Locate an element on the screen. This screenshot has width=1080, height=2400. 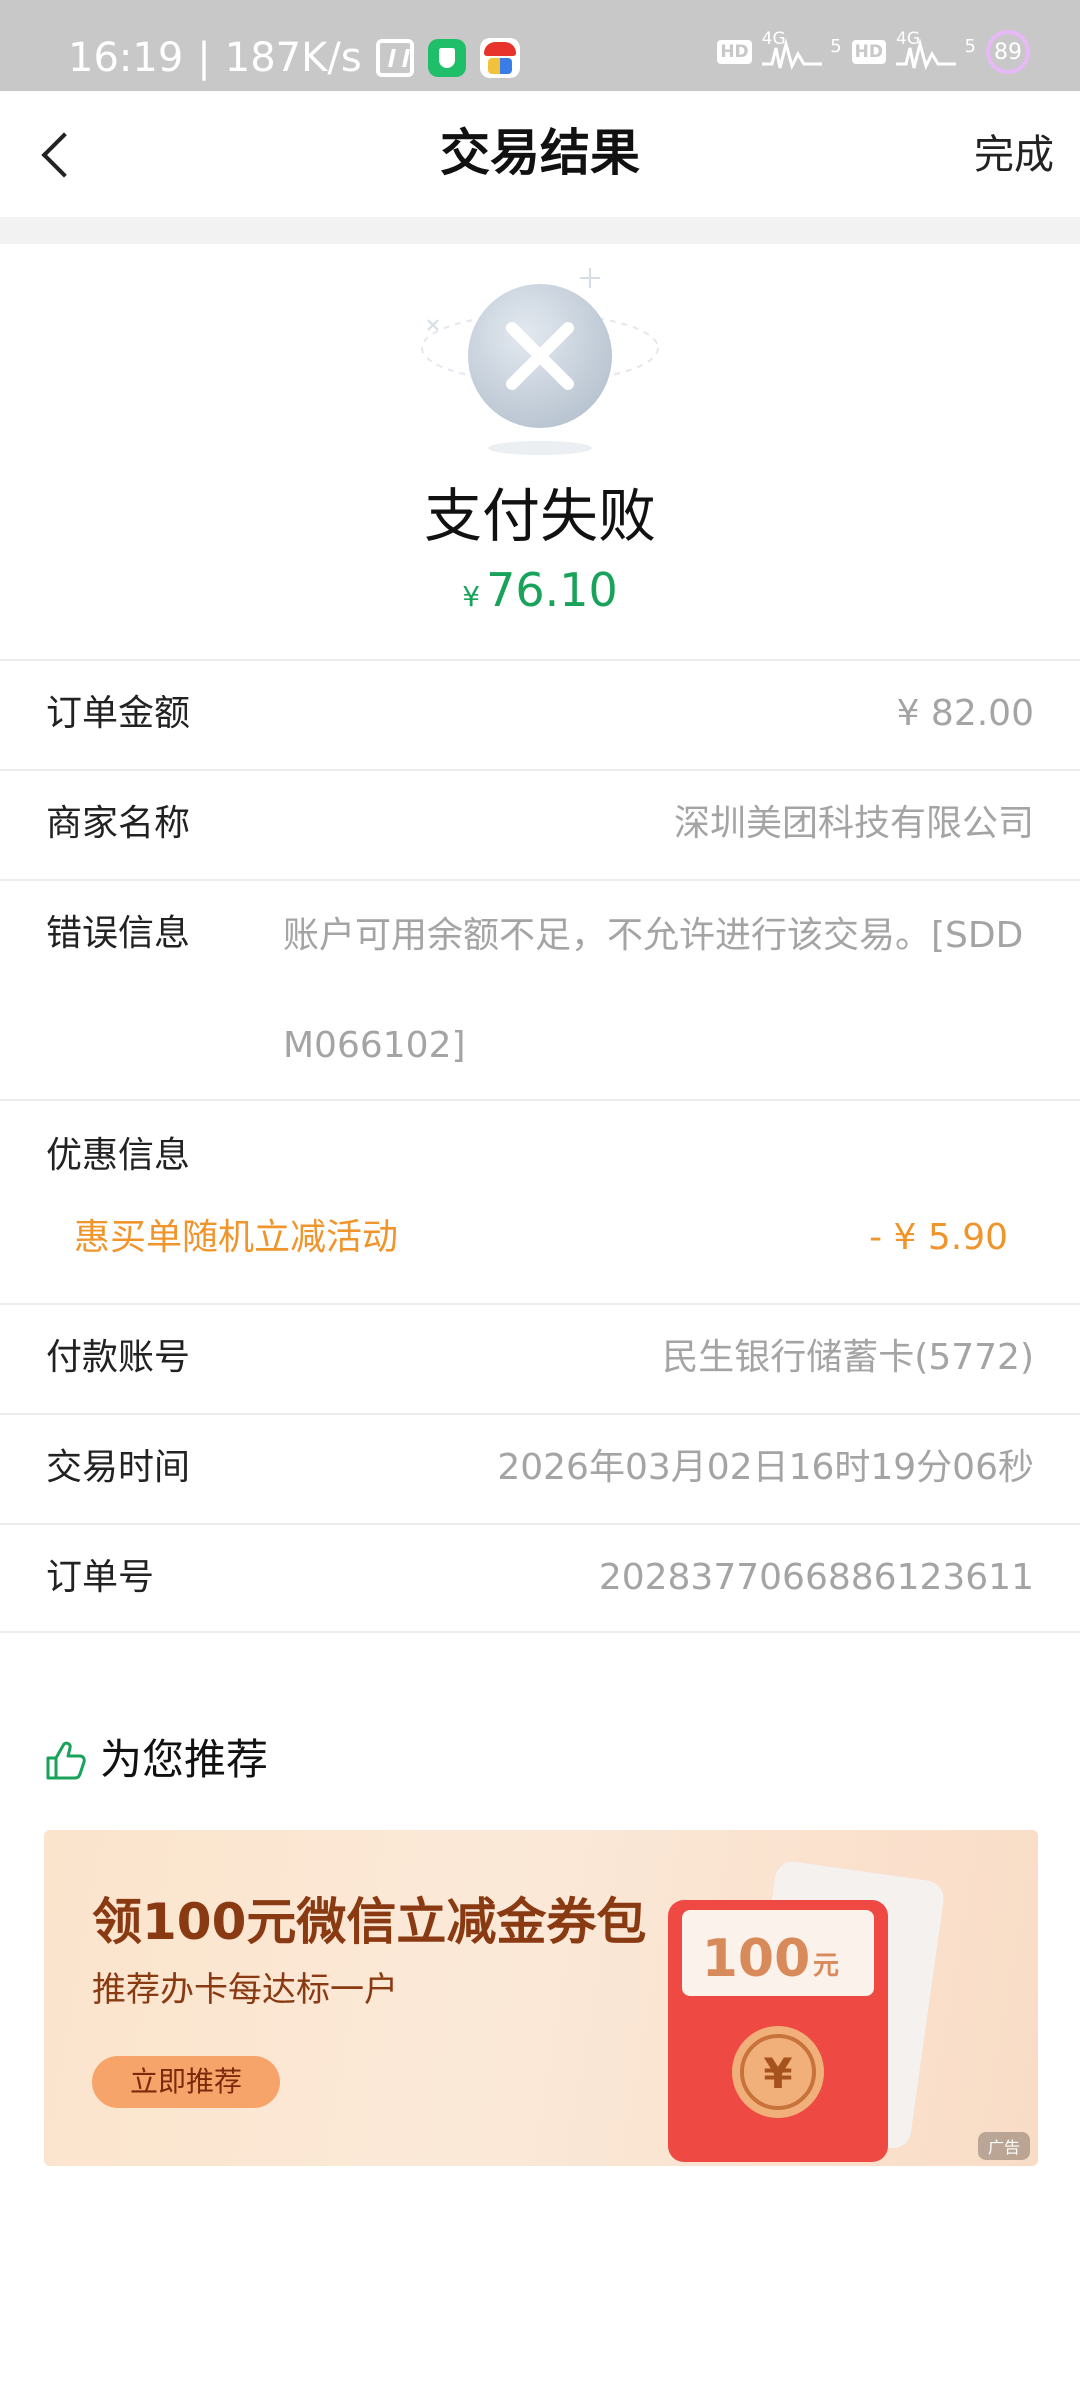
ad-card-unit: 元 is located at coordinates (826, 1966).